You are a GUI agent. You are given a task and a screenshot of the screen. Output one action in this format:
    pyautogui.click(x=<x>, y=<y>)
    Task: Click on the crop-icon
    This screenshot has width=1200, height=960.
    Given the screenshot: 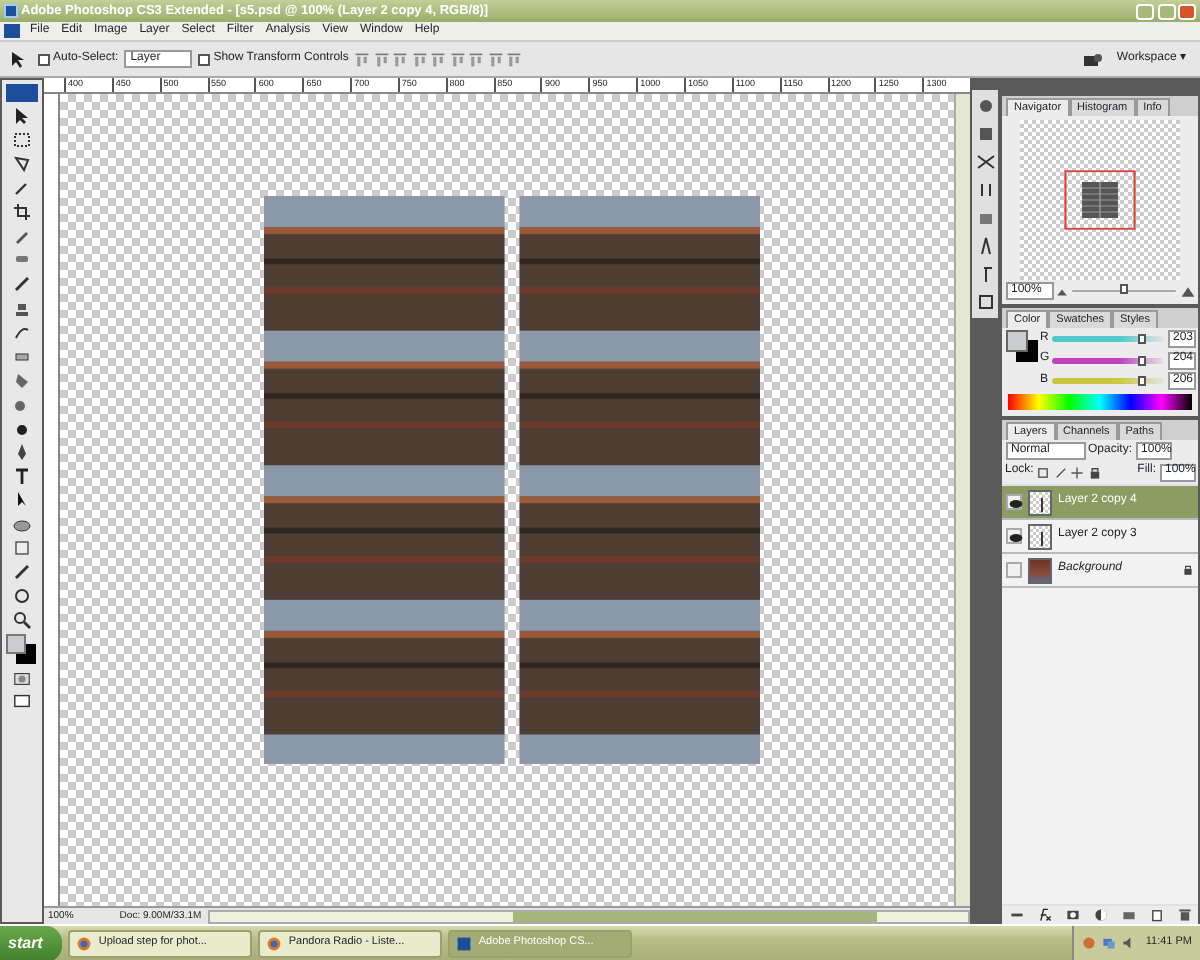 What is the action you would take?
    pyautogui.click(x=22, y=212)
    